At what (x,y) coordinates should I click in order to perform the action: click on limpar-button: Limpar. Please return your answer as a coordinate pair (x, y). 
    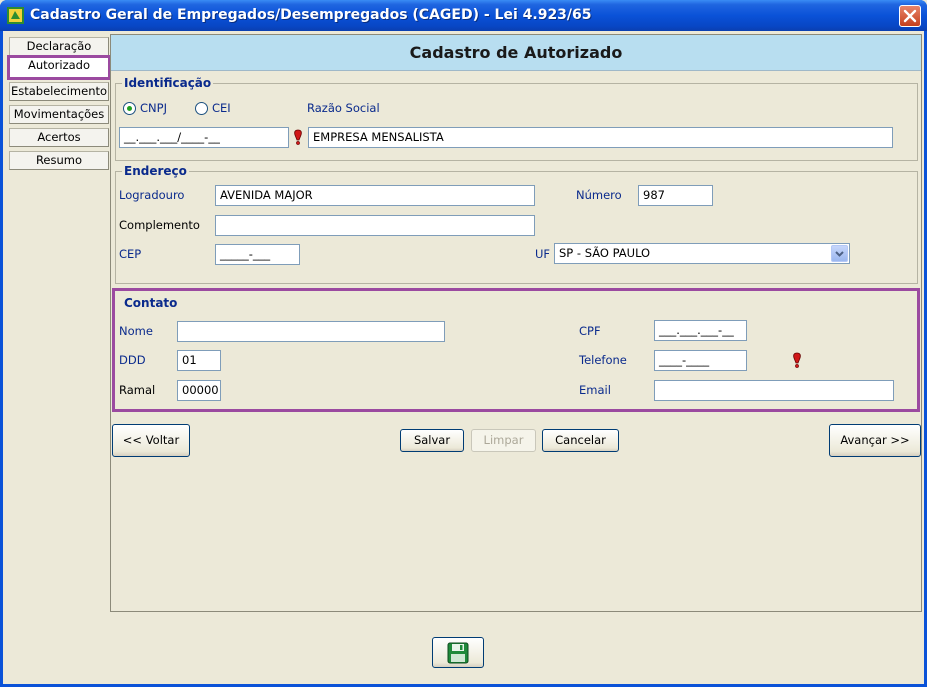
    Looking at the image, I should click on (503, 440).